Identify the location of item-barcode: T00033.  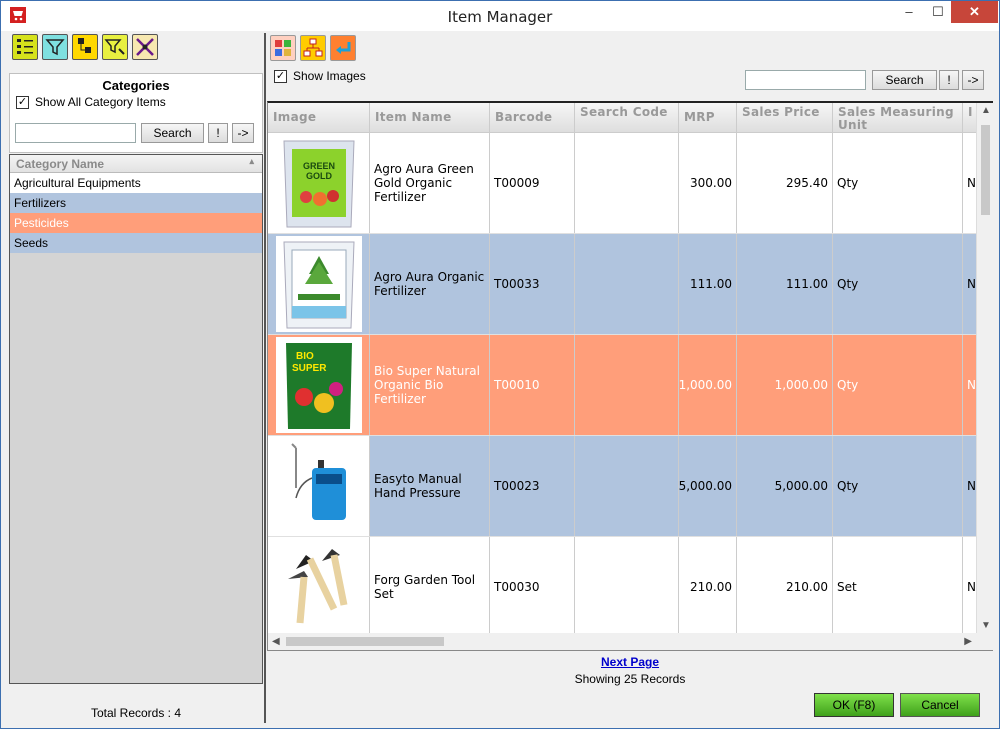
(532, 284).